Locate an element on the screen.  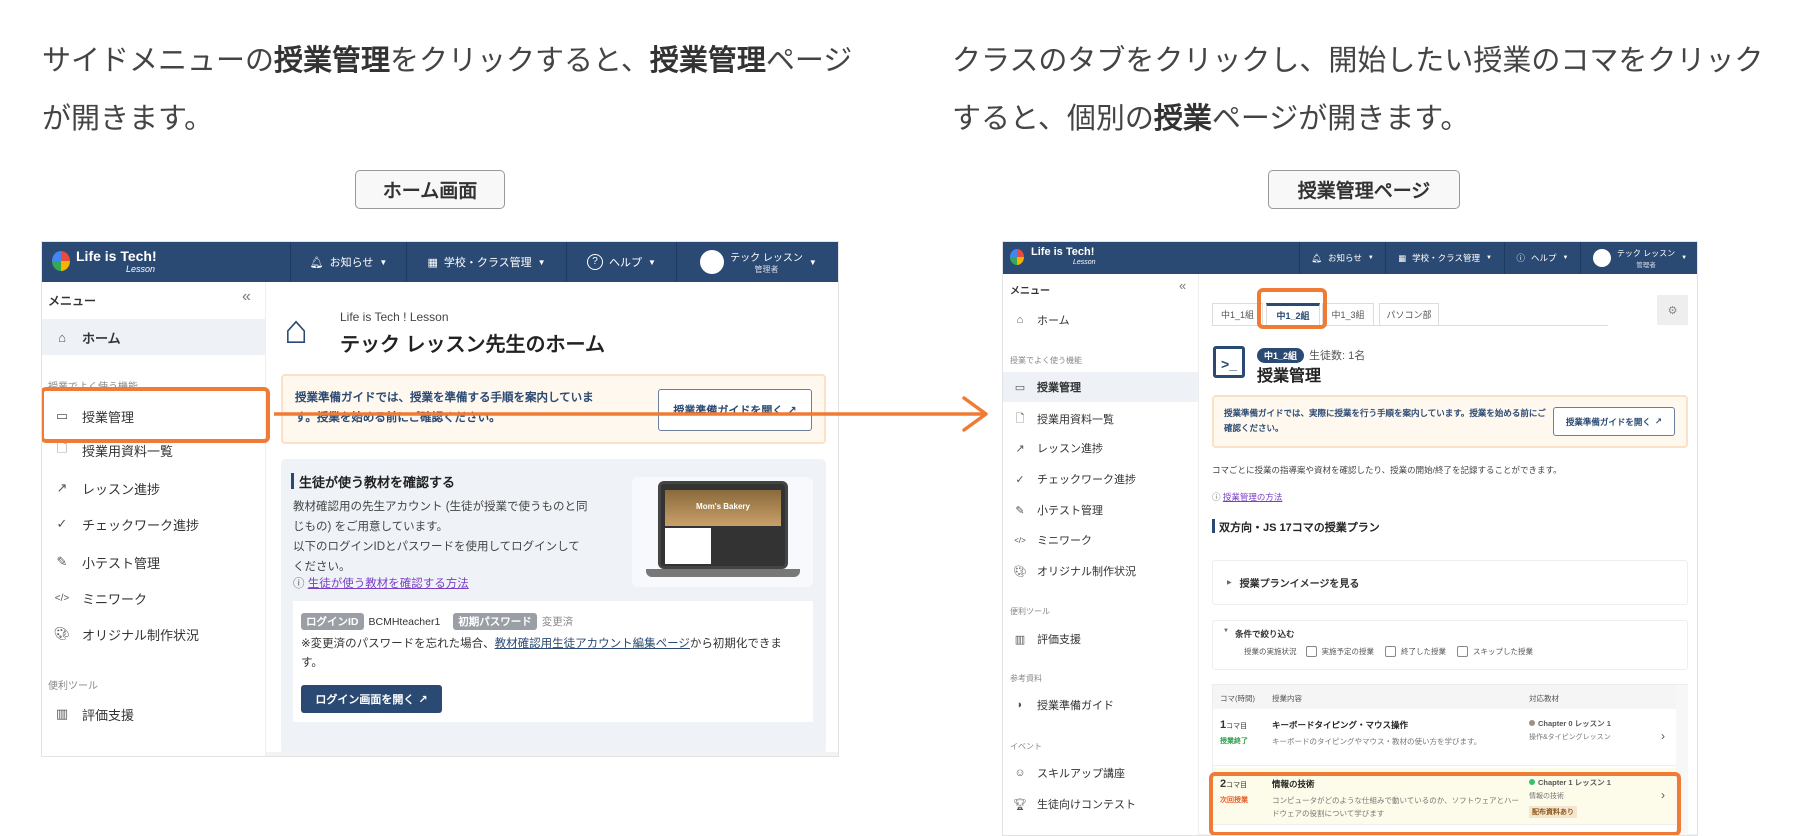
account-edit-link: 教材確認用生徒アカウント編集ページ is located at coordinates (592, 644).